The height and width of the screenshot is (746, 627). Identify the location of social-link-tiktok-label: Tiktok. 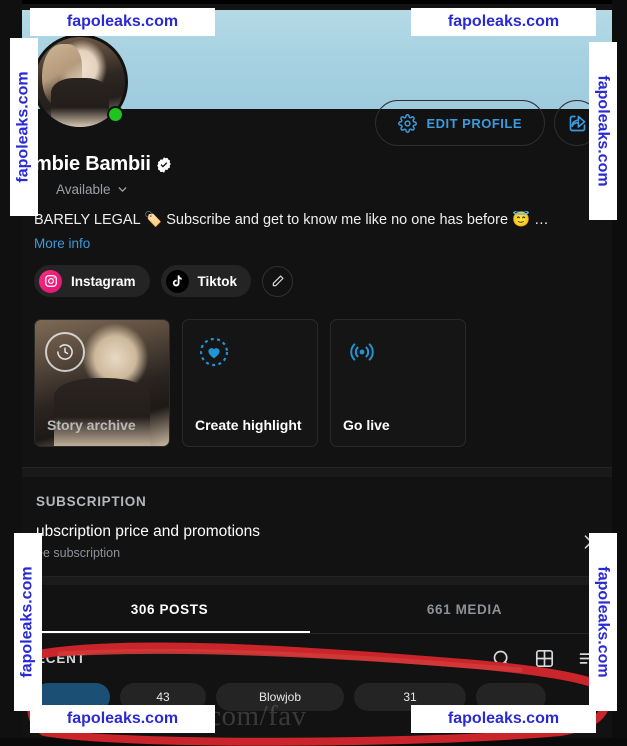
(217, 281).